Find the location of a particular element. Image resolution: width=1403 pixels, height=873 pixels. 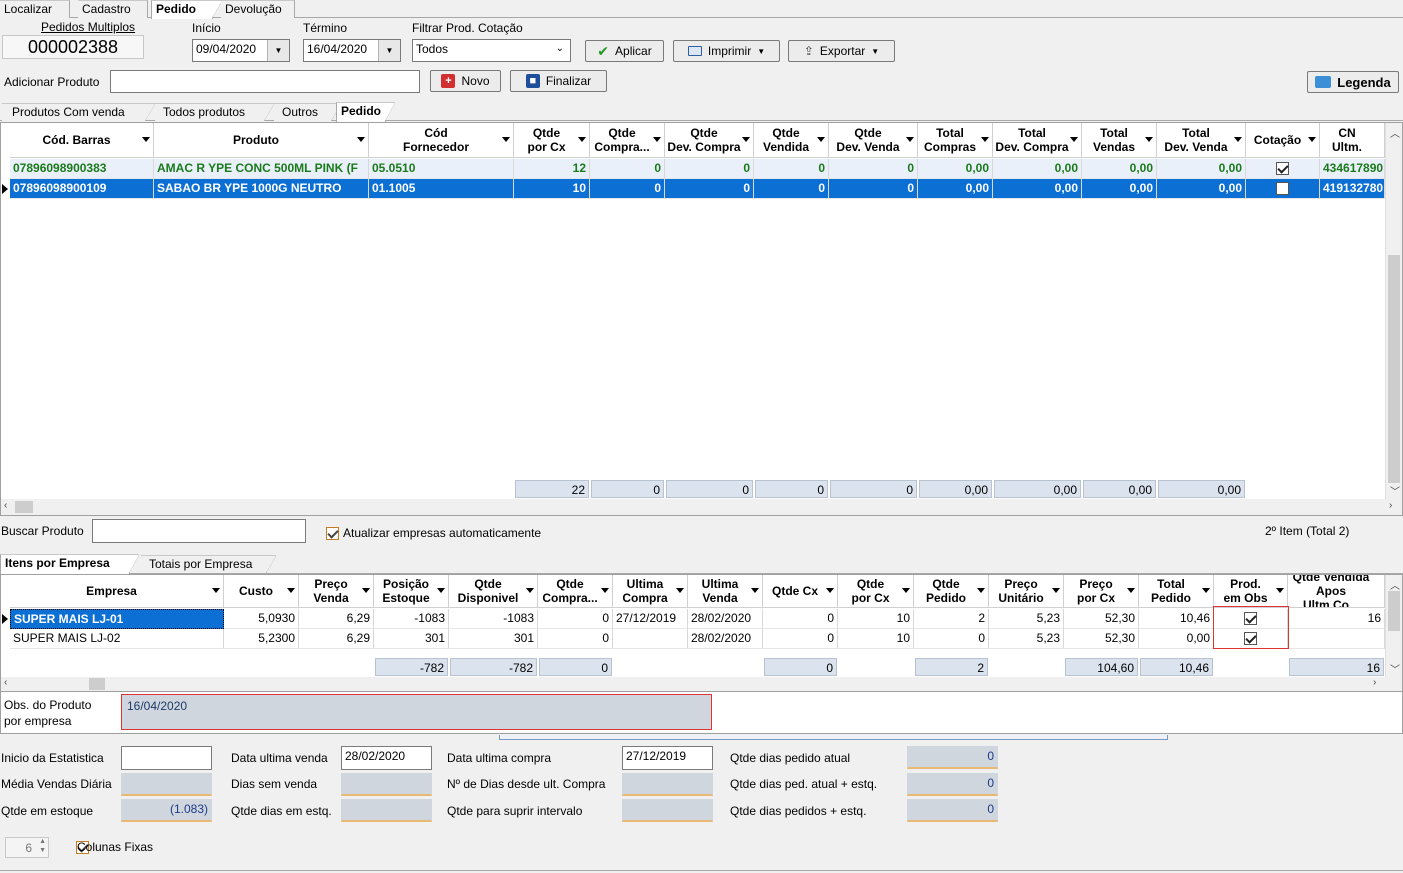

atualizar-checkbox is located at coordinates (332, 534).